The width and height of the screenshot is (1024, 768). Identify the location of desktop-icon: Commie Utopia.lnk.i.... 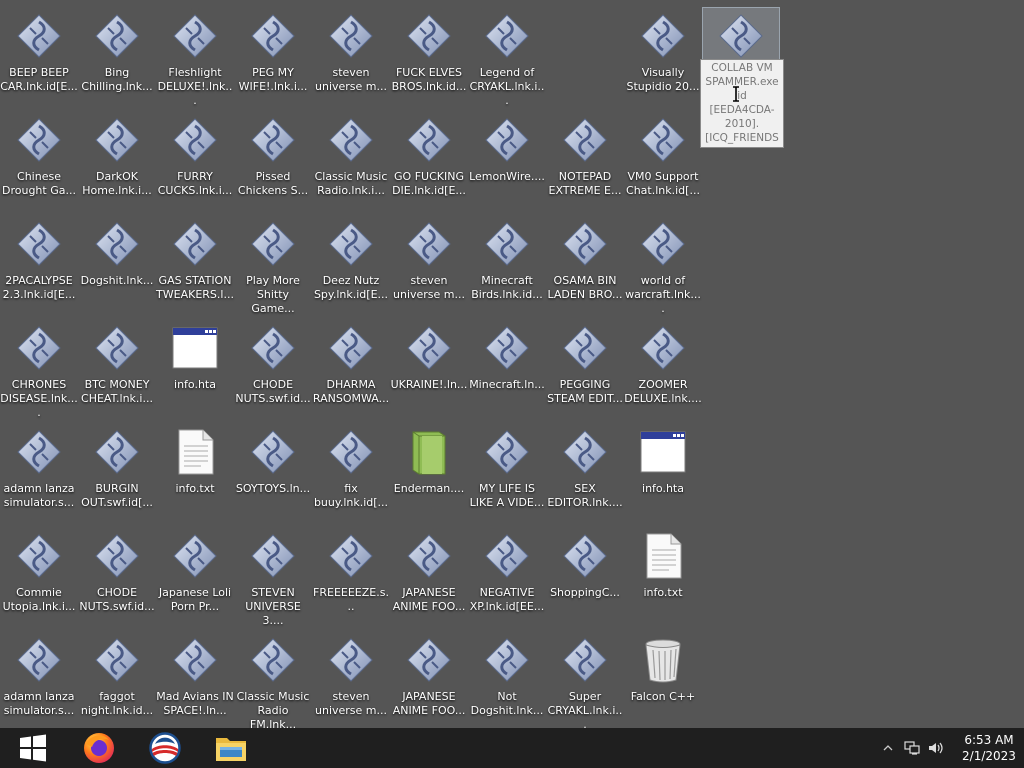
(39, 578).